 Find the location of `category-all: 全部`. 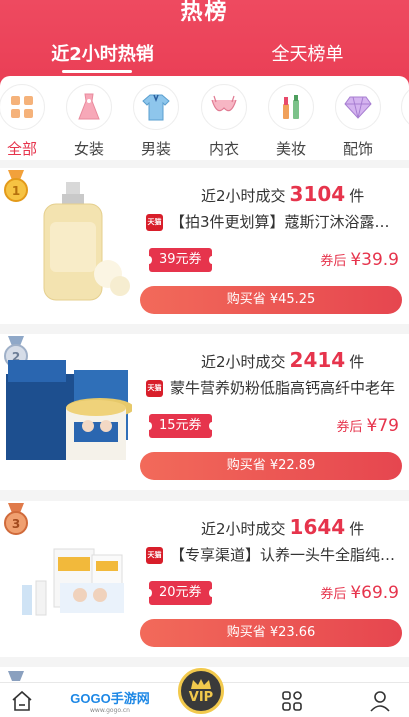

category-all: 全部 is located at coordinates (26, 121).